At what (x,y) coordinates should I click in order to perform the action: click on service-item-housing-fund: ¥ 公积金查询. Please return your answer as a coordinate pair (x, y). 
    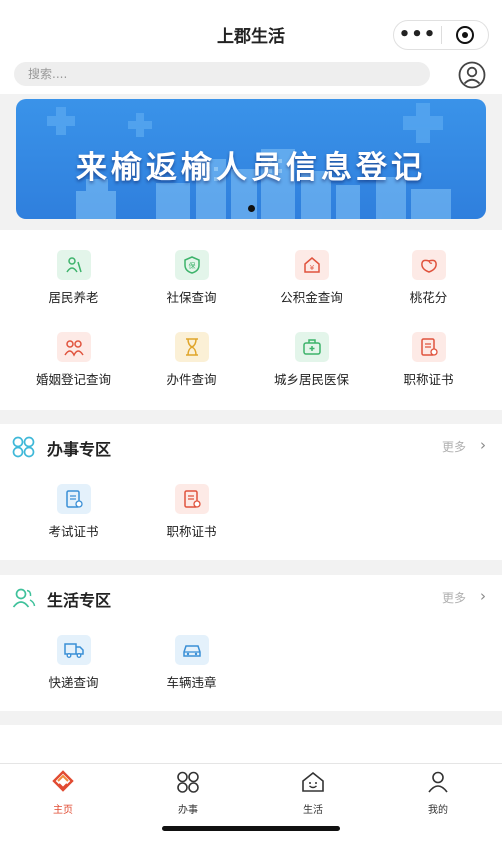
    Looking at the image, I should click on (311, 278).